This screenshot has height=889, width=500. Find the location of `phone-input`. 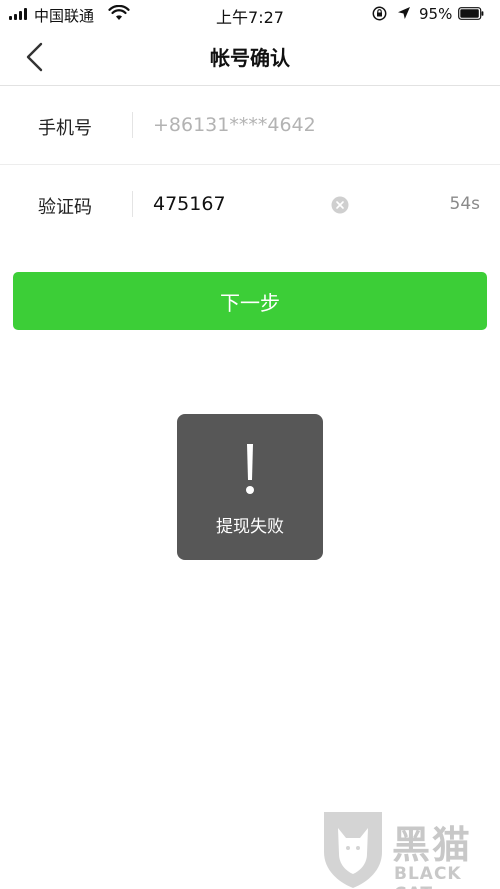

phone-input is located at coordinates (313, 125).